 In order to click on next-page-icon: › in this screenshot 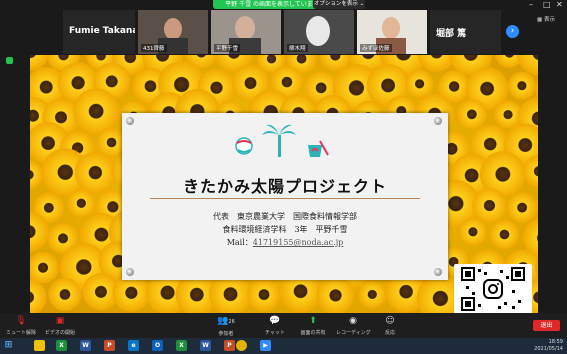, I will do `click(512, 31)`.